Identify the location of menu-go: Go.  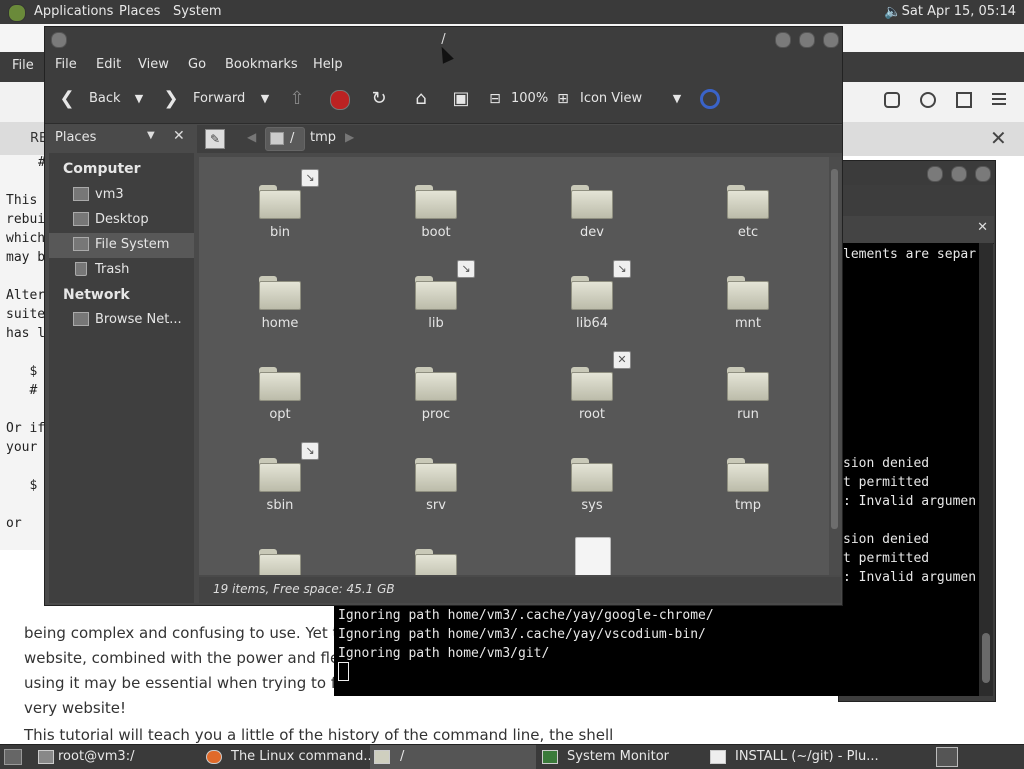
(197, 64).